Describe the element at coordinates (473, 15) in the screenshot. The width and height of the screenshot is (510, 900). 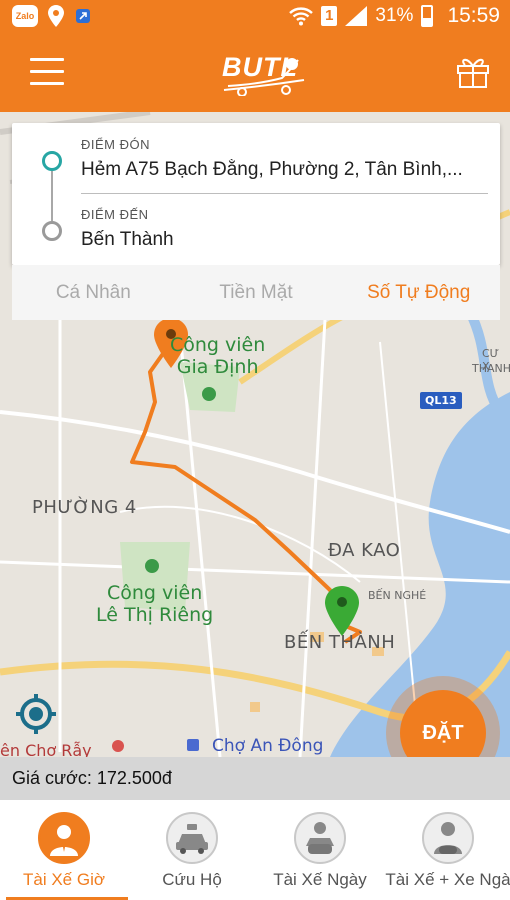
I see `clock: 15:59` at that location.